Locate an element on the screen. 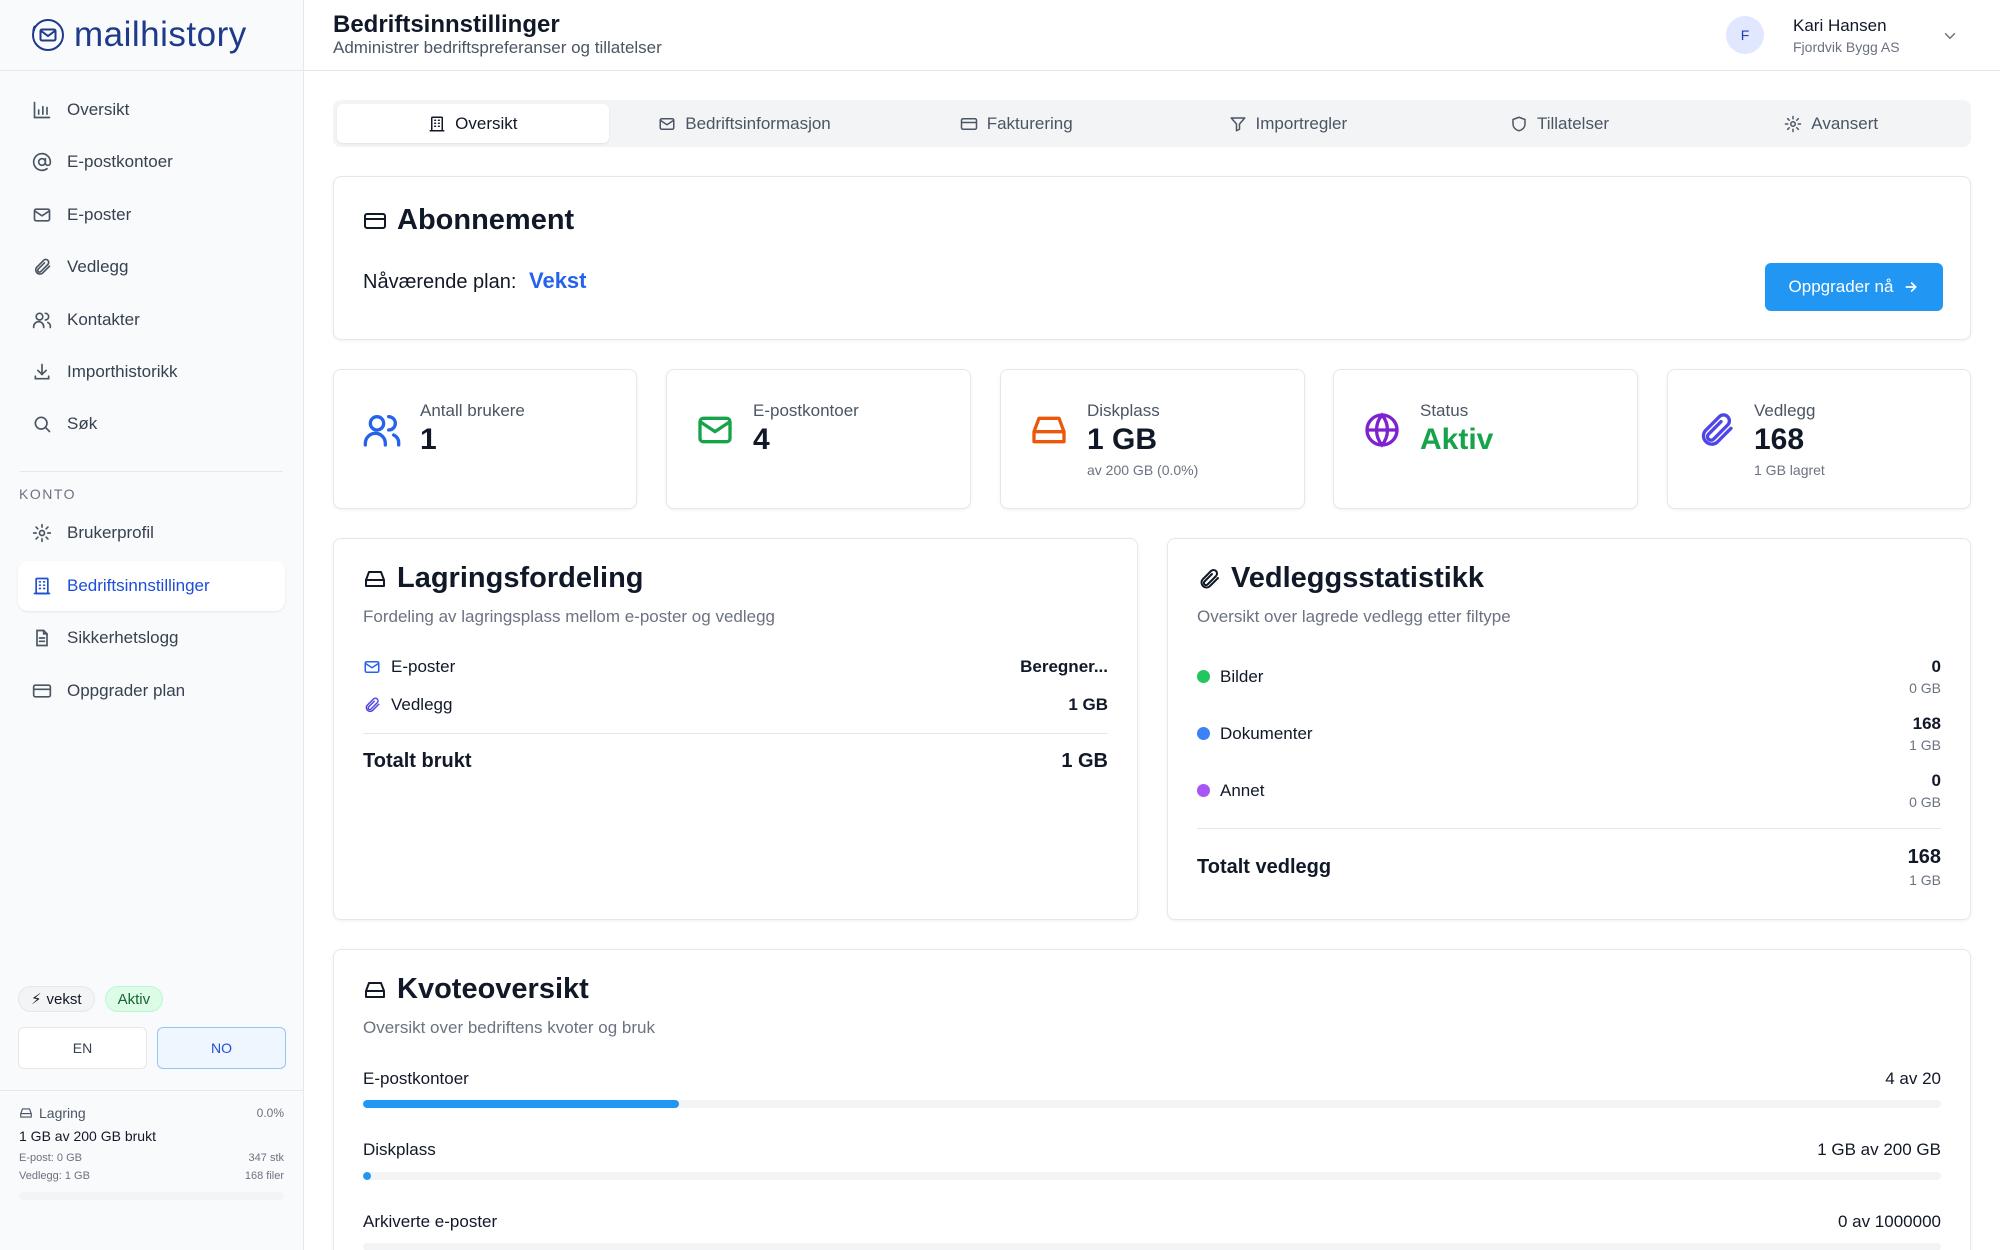  quota-row: Arkiverte e-poster 0 av 1000000 is located at coordinates (1152, 1222).